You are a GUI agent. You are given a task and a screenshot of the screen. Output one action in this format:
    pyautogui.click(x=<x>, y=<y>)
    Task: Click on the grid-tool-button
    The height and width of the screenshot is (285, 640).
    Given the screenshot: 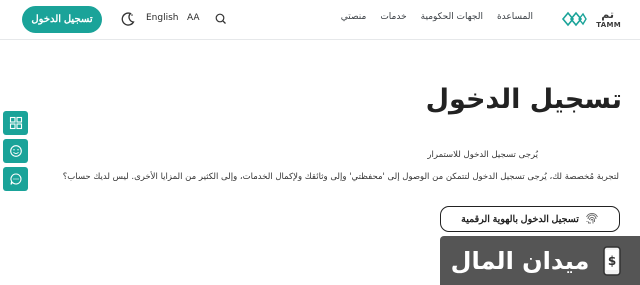 What is the action you would take?
    pyautogui.click(x=15, y=123)
    